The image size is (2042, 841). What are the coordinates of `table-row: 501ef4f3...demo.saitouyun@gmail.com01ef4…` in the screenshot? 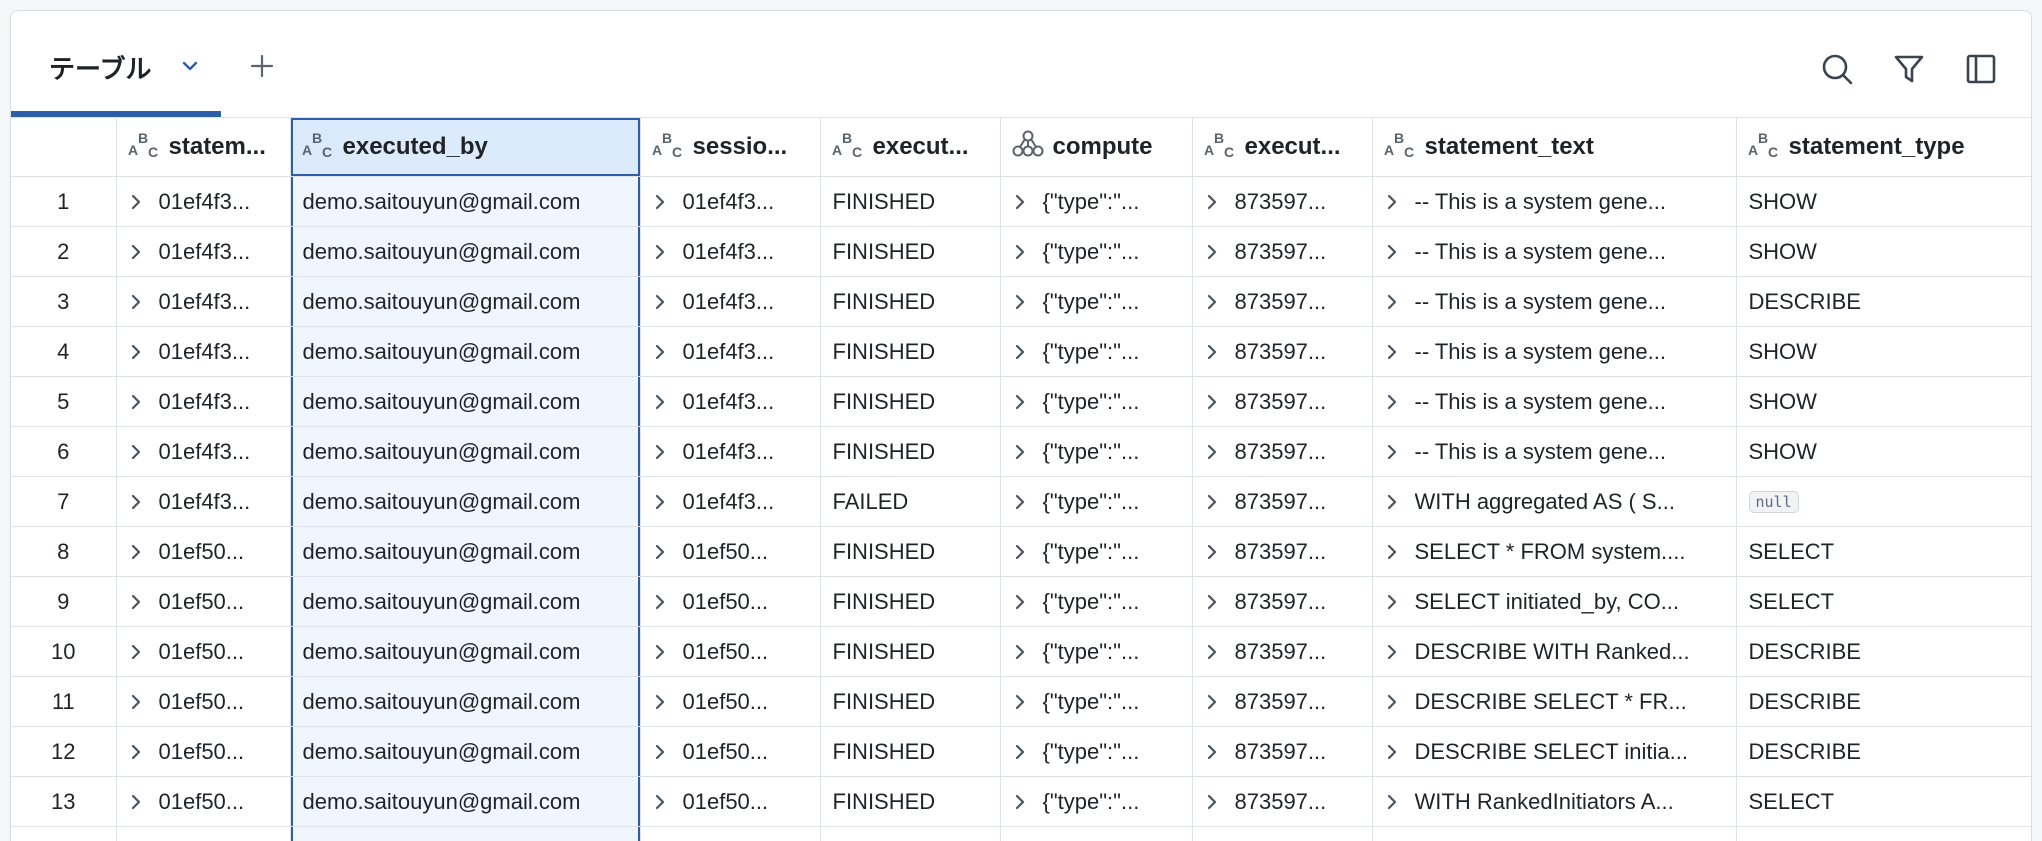 It's located at (1021, 402).